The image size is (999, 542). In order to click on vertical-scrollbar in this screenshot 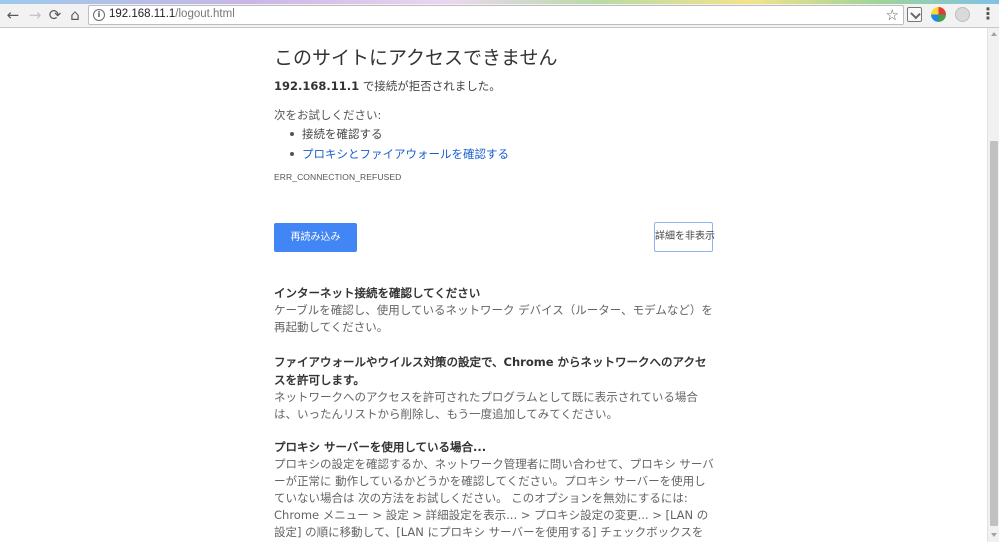, I will do `click(993, 285)`.